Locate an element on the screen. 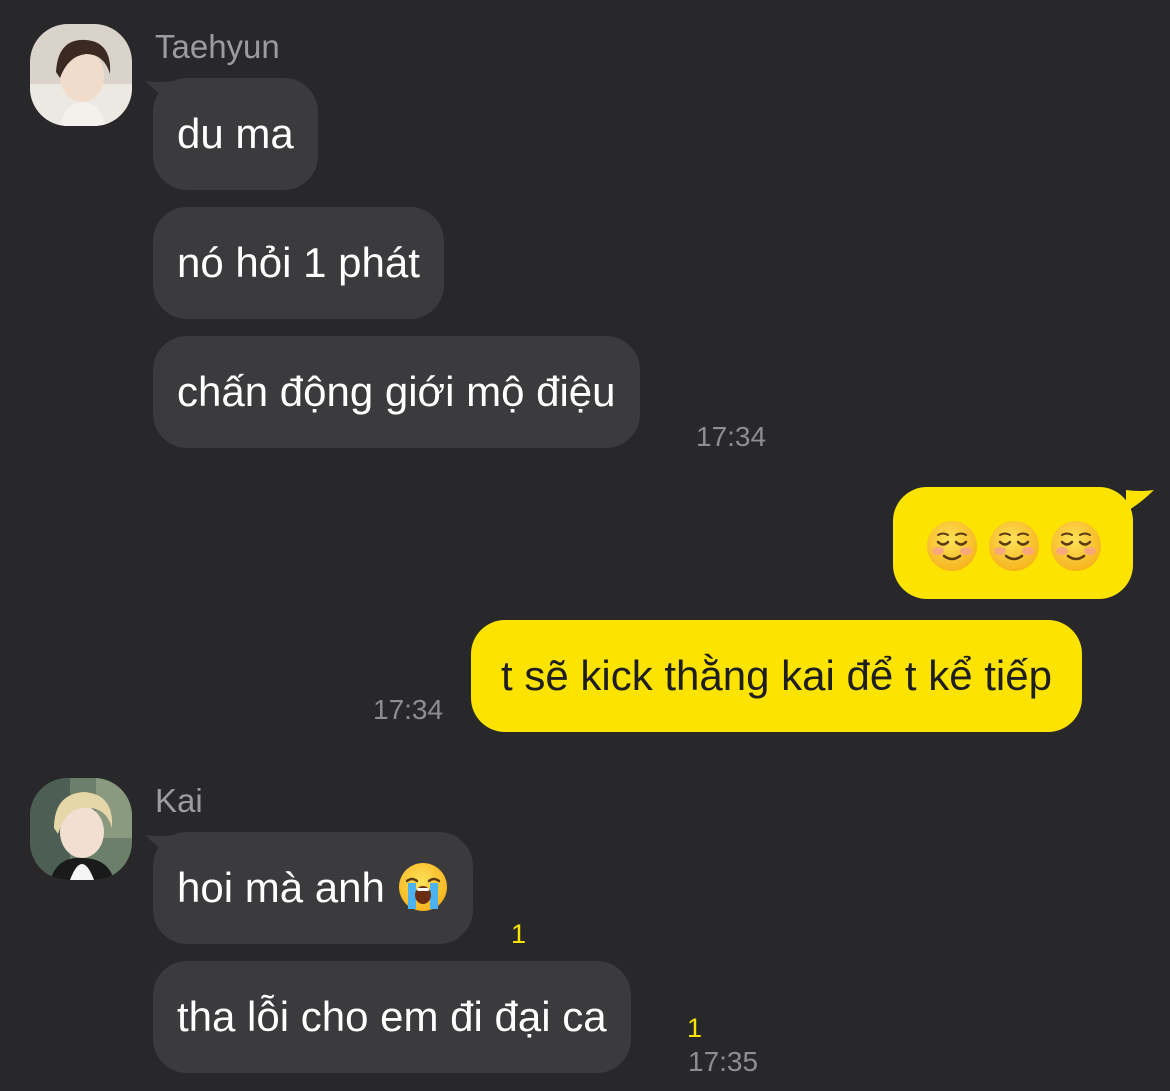 This screenshot has height=1091, width=1170. message-bubble: tha lỗi cho em đi đại ca is located at coordinates (392, 1017).